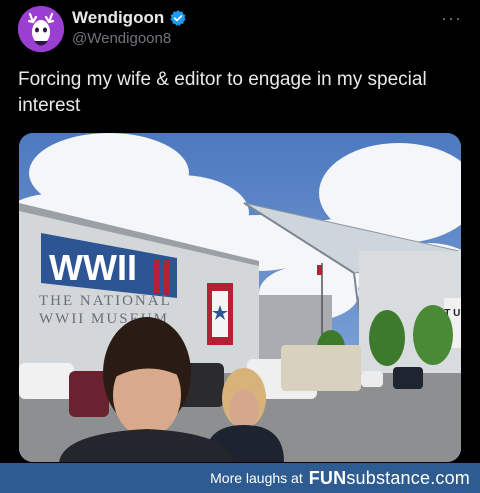 The image size is (480, 493). Describe the element at coordinates (118, 18) in the screenshot. I see `display-name: Wendigoon` at that location.